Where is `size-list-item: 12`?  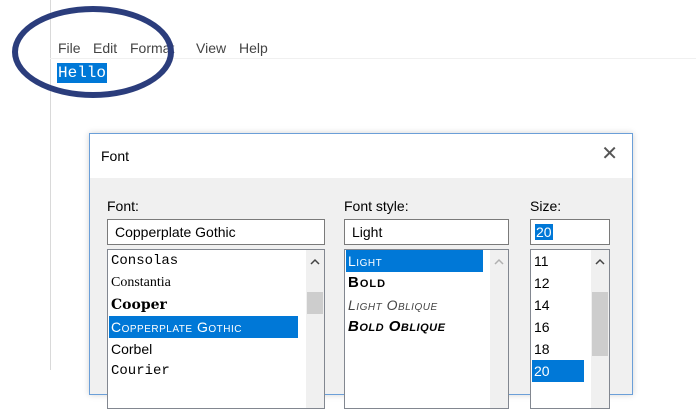
size-list-item: 12 is located at coordinates (558, 283).